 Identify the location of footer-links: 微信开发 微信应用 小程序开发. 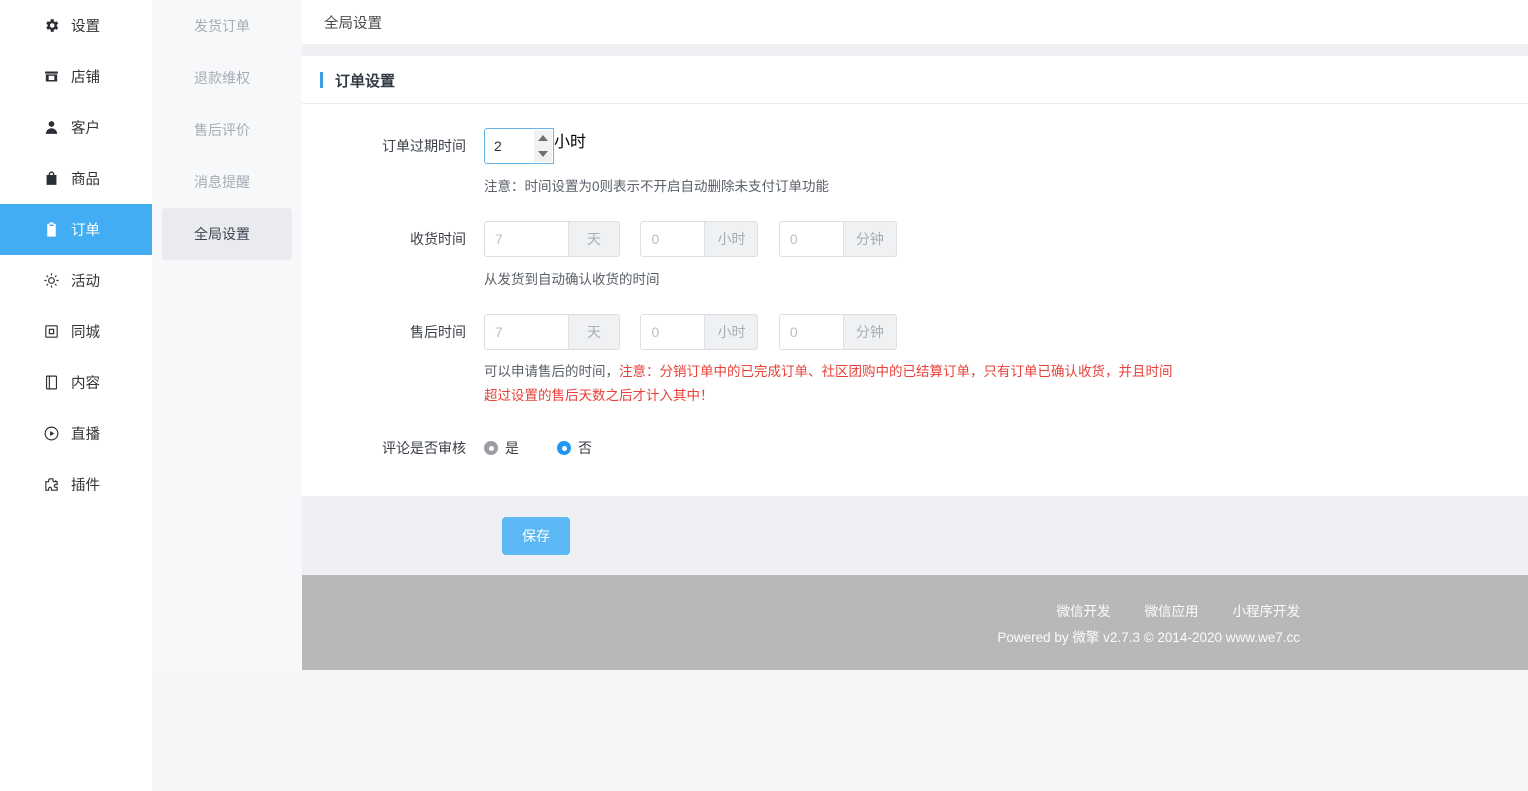
(1179, 610).